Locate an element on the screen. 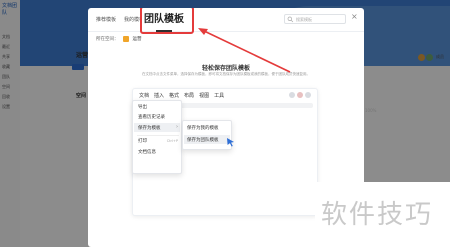 The height and width of the screenshot is (247, 450). team-badge-icon is located at coordinates (125, 39).